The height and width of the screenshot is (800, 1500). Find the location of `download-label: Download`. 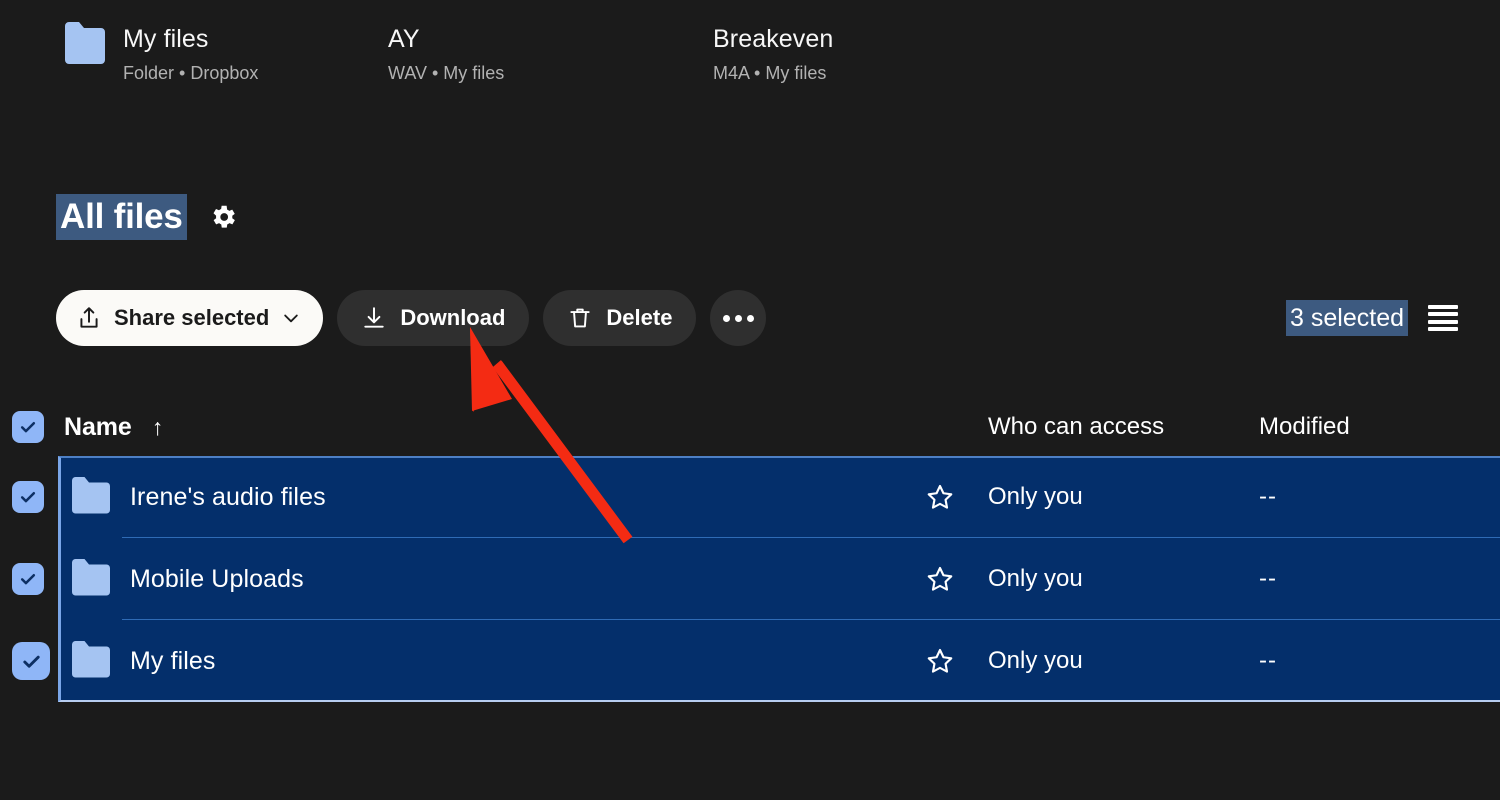

download-label: Download is located at coordinates (453, 317).